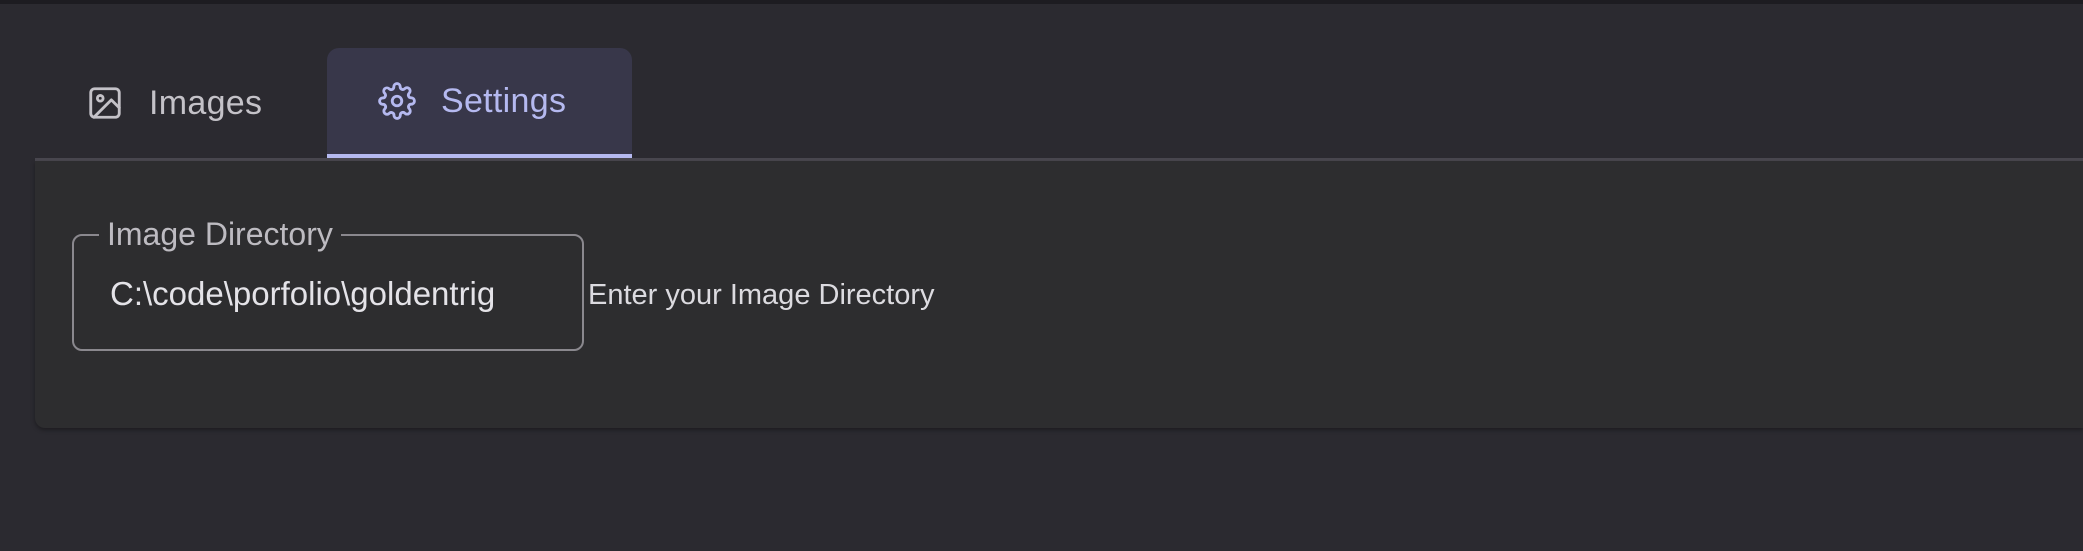 The height and width of the screenshot is (551, 2083). What do you see at coordinates (105, 103) in the screenshot?
I see `image-icon` at bounding box center [105, 103].